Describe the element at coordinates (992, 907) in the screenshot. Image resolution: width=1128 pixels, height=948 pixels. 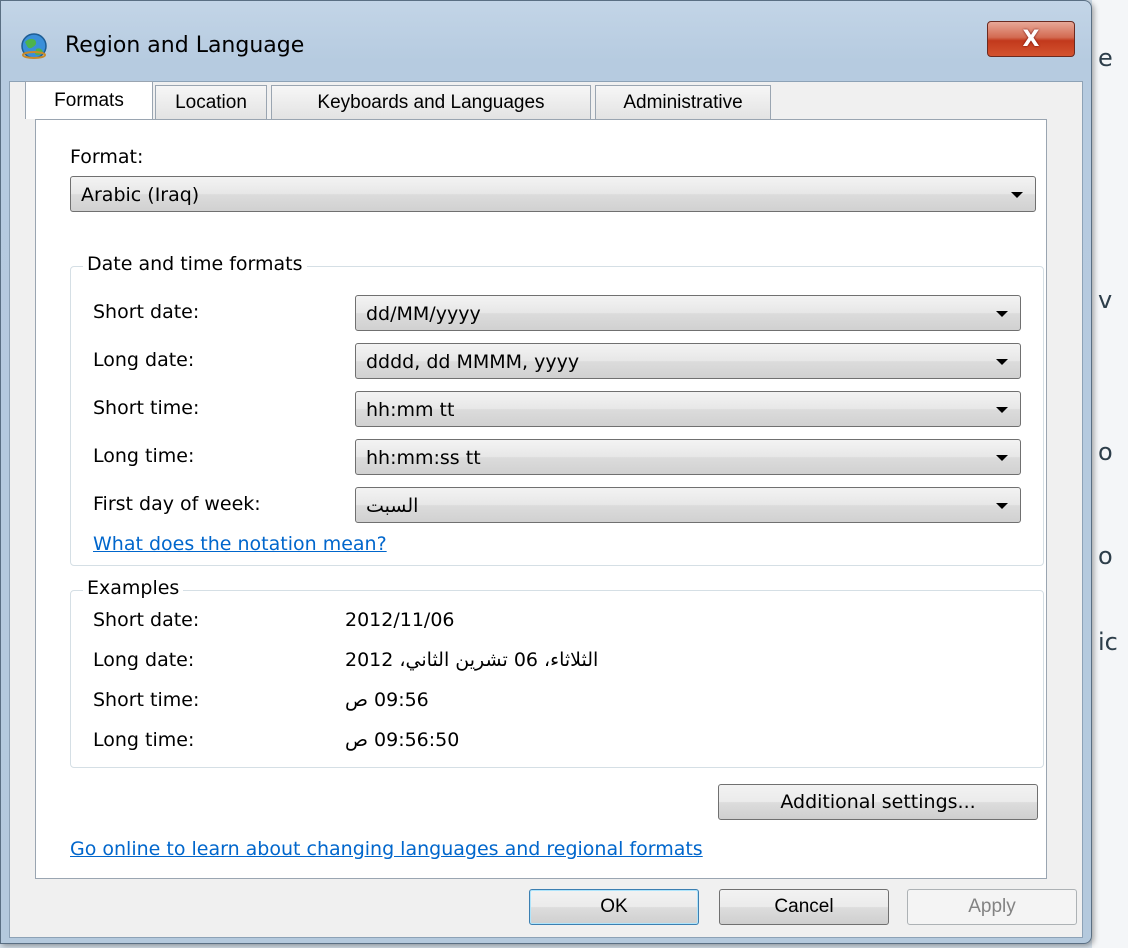
I see `apply-button: Apply` at that location.